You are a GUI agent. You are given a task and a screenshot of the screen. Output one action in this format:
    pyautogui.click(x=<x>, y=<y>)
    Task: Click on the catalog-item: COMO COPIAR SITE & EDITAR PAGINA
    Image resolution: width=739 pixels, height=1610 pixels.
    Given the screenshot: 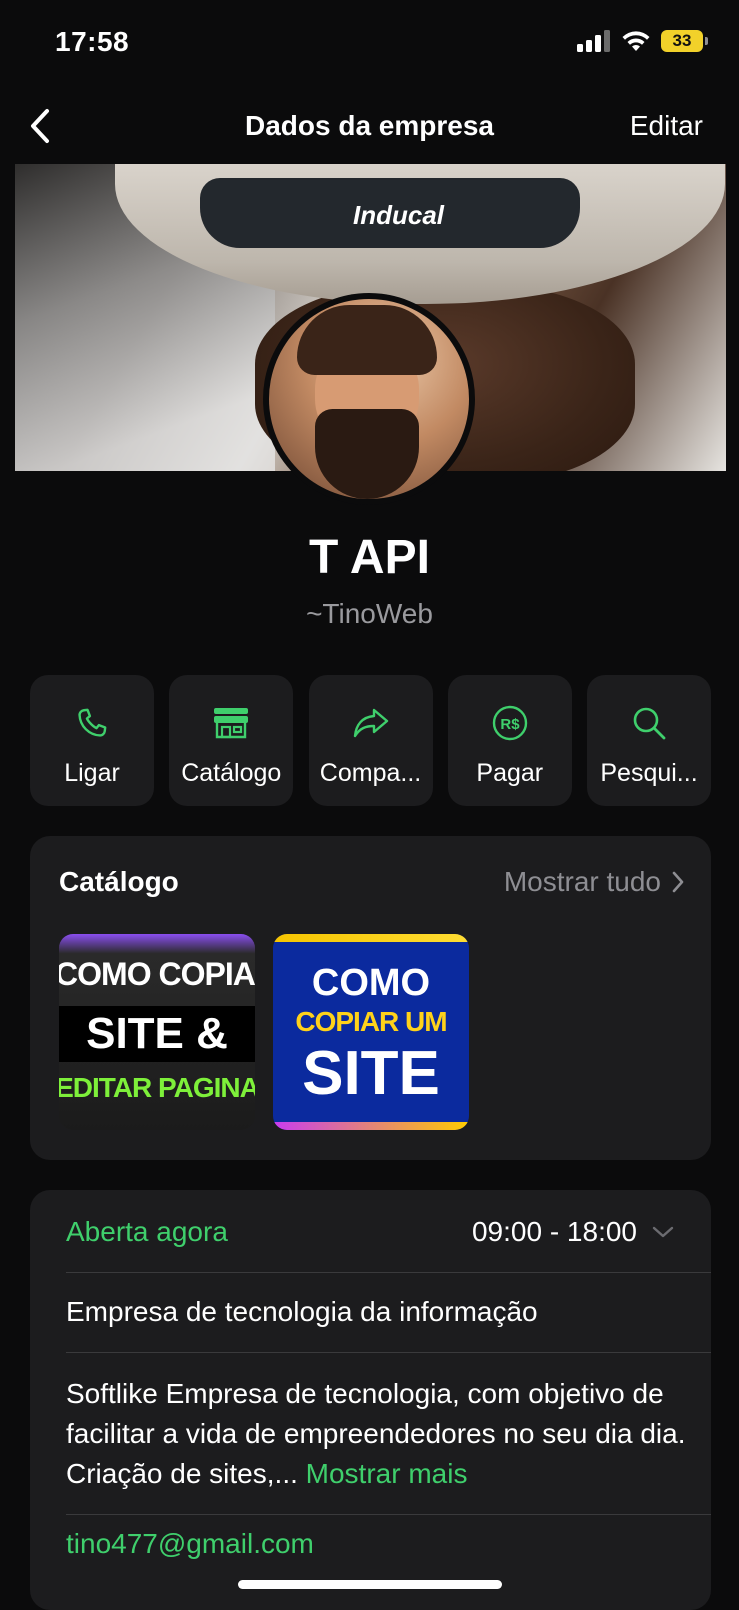 What is the action you would take?
    pyautogui.click(x=157, y=1032)
    